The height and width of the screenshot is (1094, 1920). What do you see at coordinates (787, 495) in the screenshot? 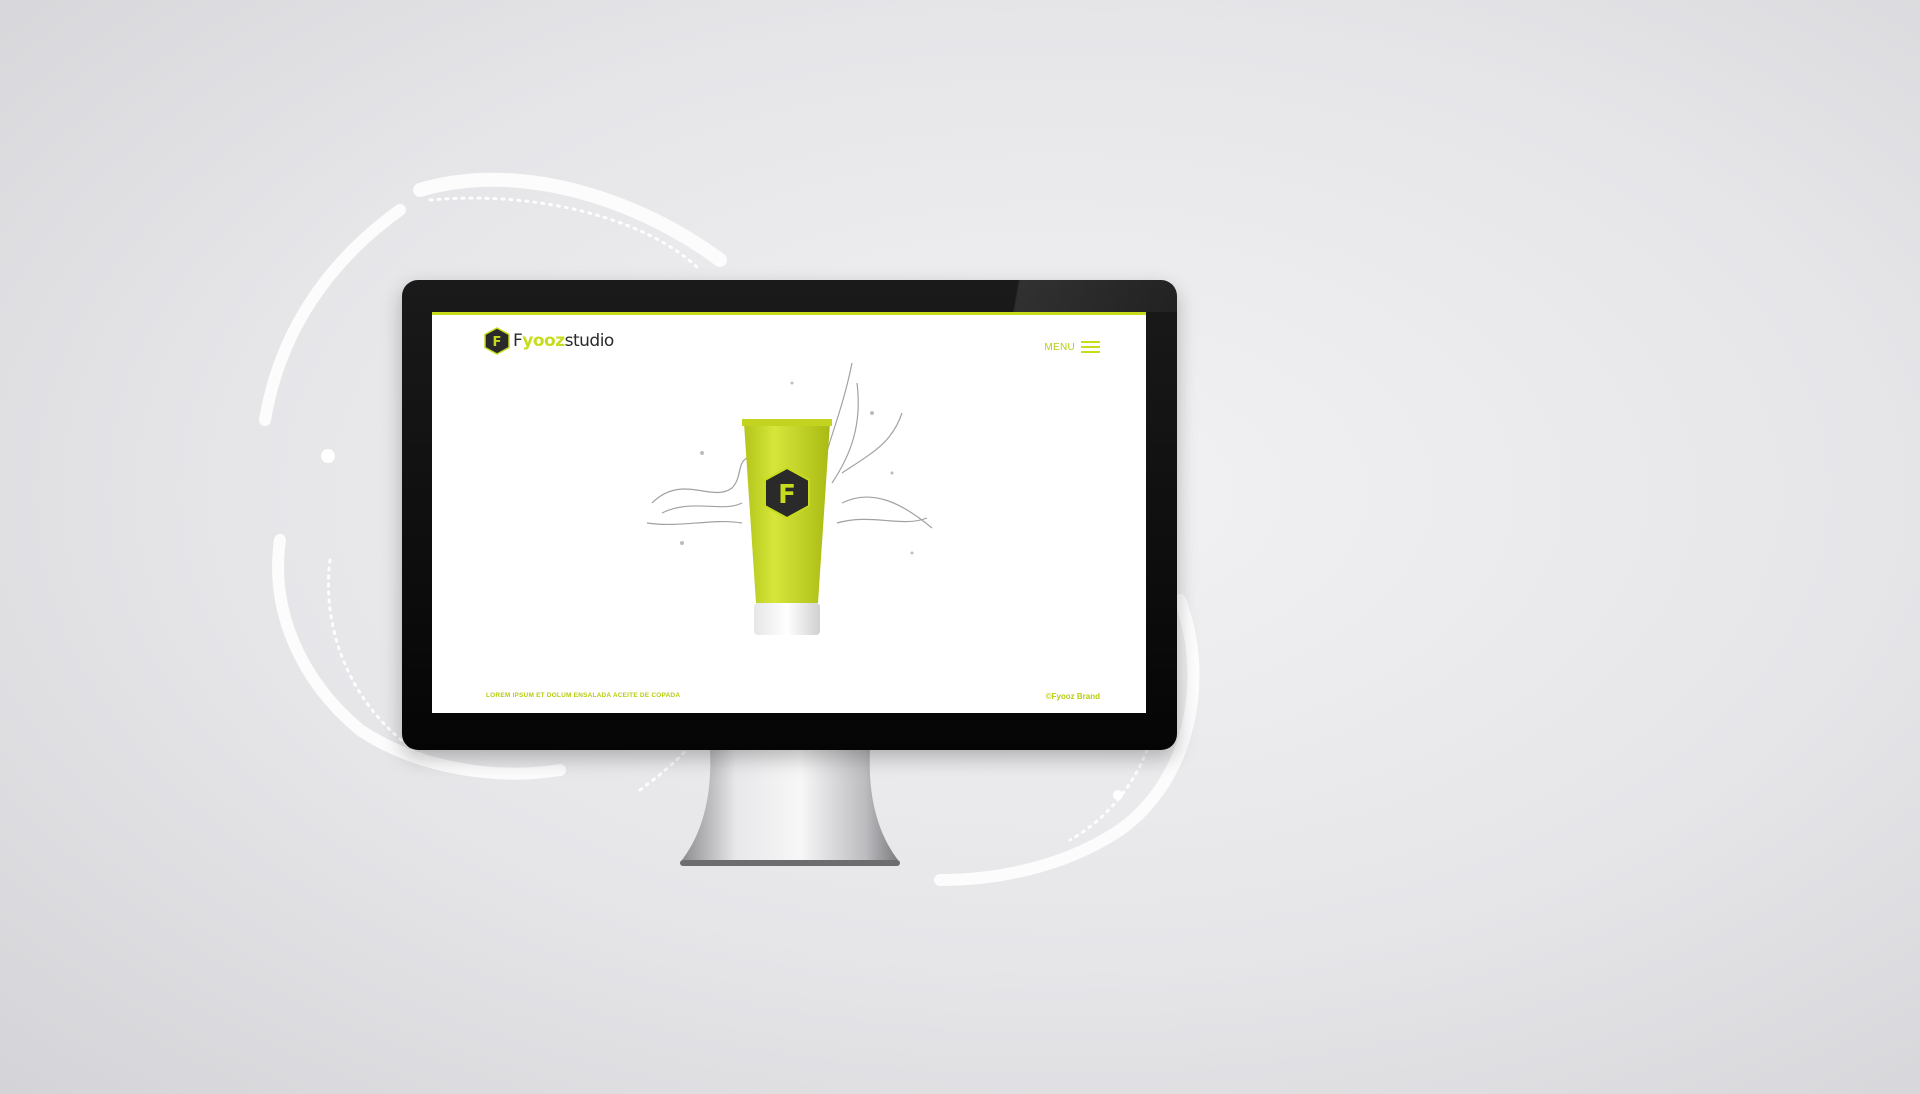
I see `product-mark-letter: F` at bounding box center [787, 495].